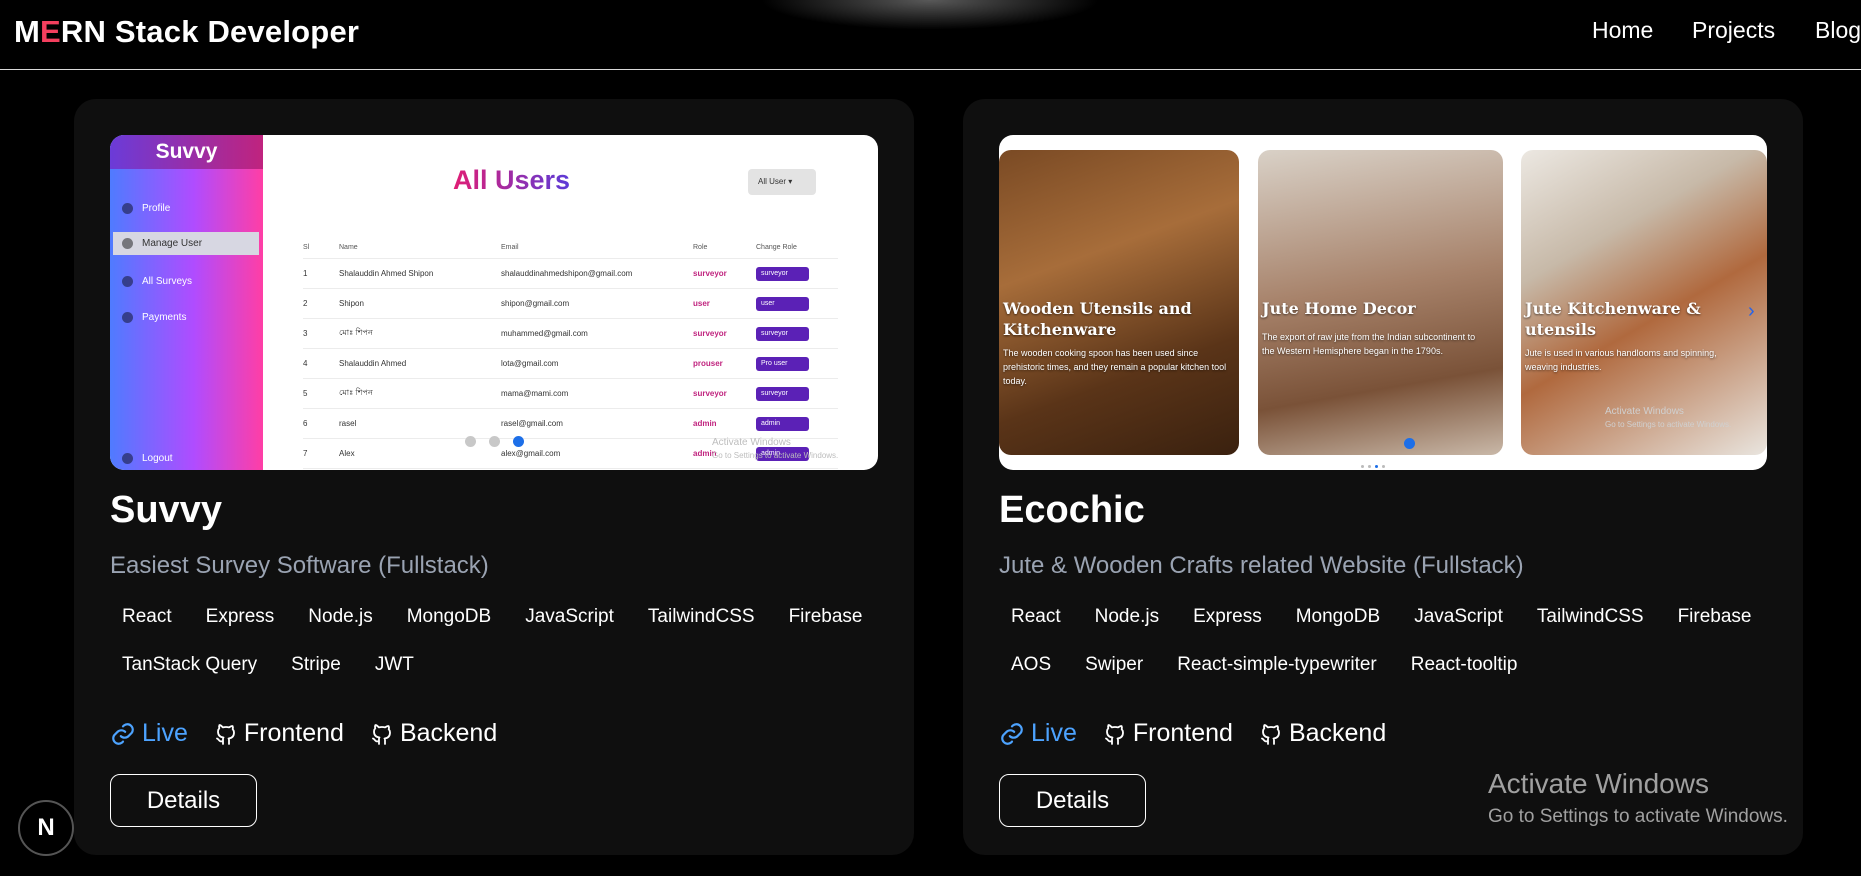 The image size is (1861, 876). Describe the element at coordinates (1464, 664) in the screenshot. I see `tag: React-tooltip` at that location.